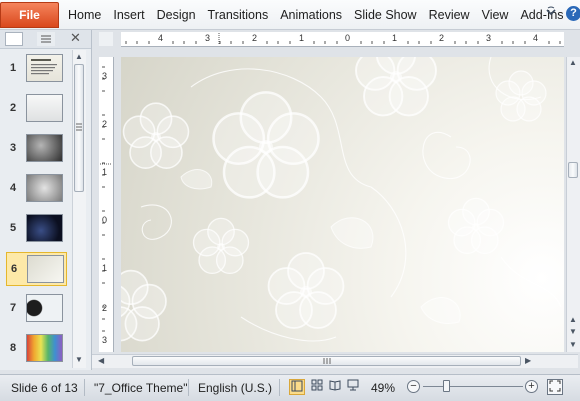  What do you see at coordinates (449, 15) in the screenshot?
I see `tab-review: Review` at bounding box center [449, 15].